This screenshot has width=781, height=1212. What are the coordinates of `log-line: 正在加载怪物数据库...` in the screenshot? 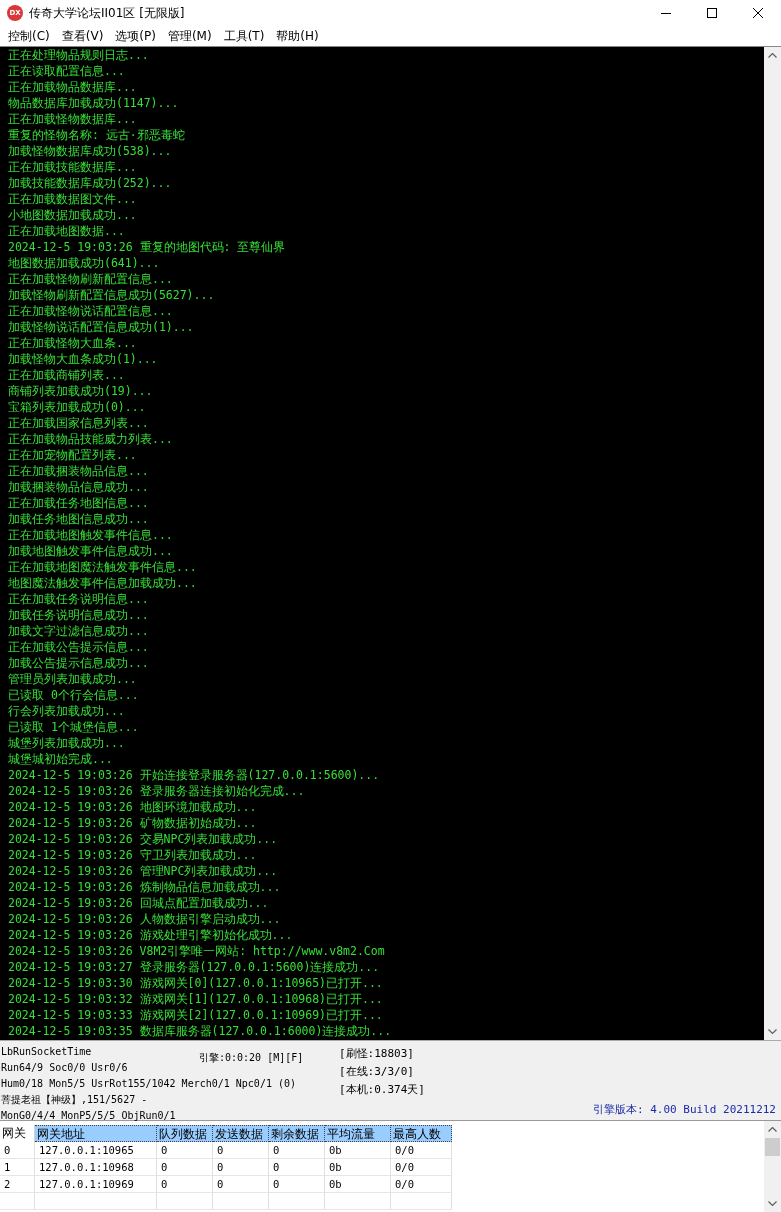 It's located at (72, 119).